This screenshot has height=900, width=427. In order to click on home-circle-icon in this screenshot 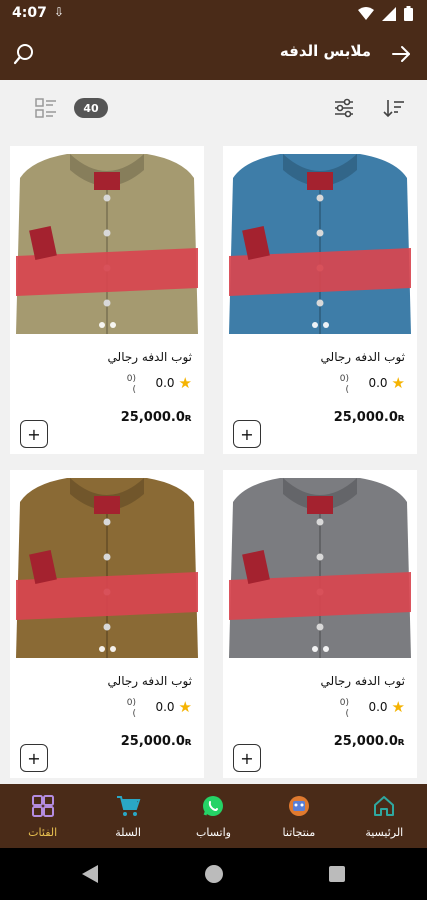, I will do `click(214, 874)`.